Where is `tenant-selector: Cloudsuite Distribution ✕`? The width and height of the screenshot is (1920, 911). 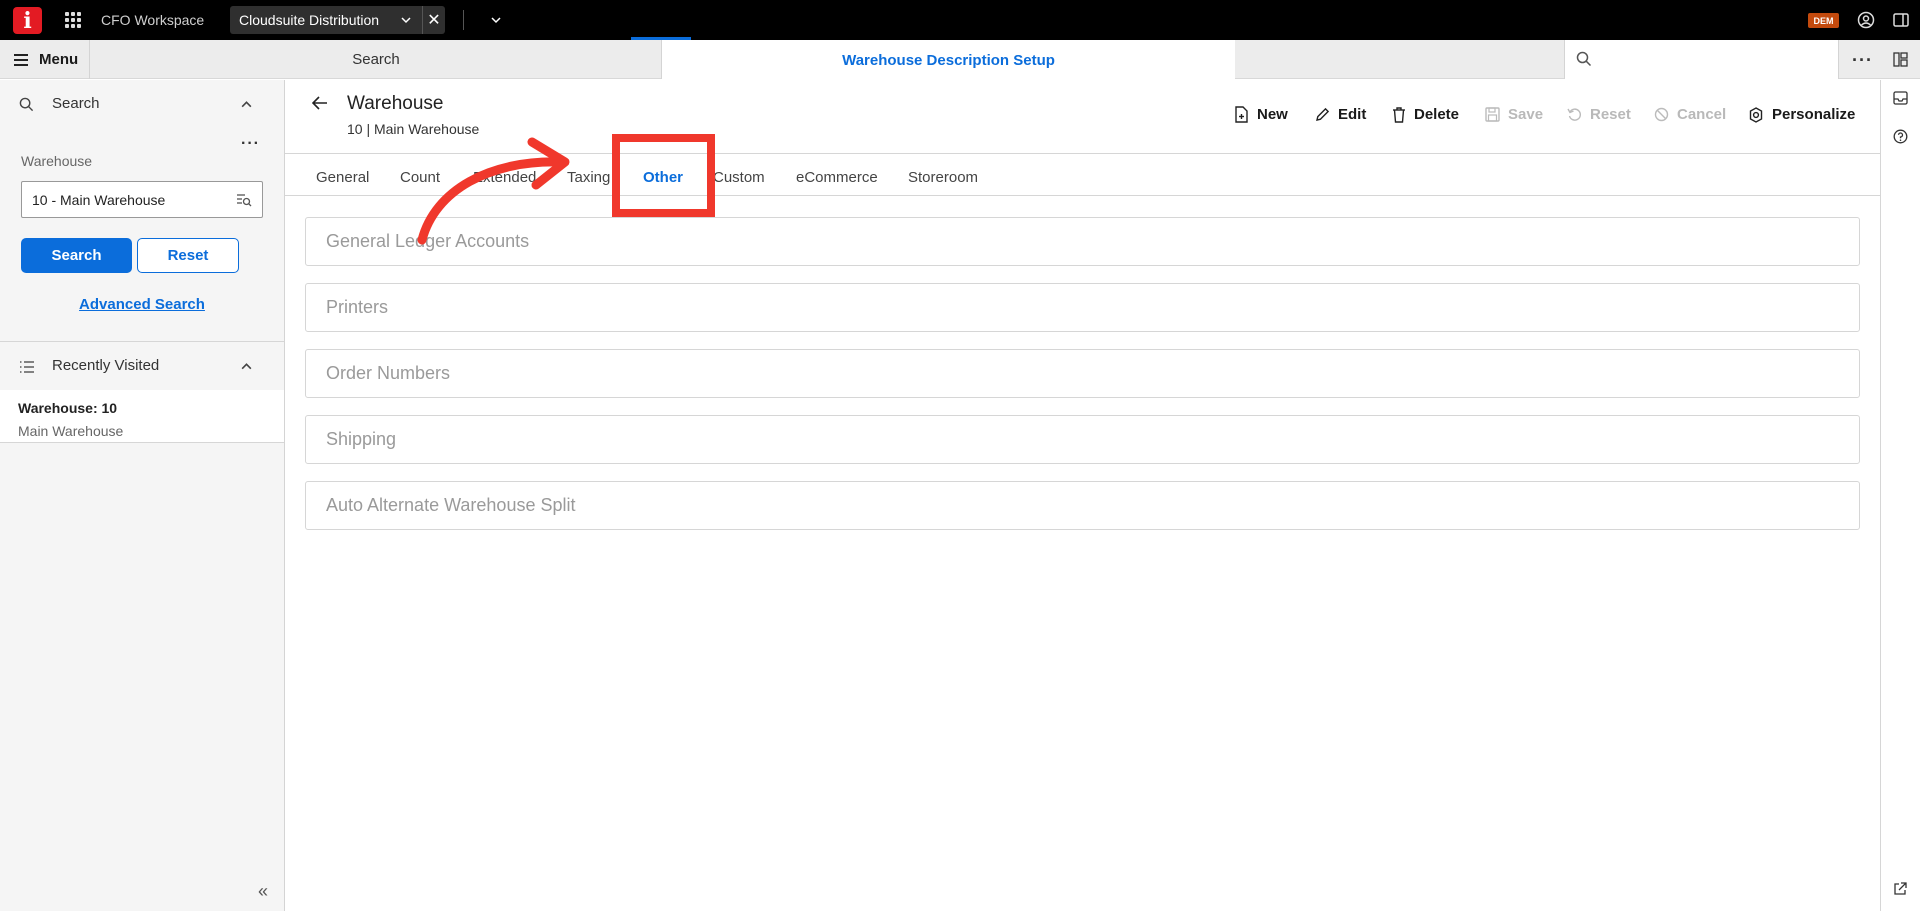
tenant-selector: Cloudsuite Distribution ✕ is located at coordinates (337, 20).